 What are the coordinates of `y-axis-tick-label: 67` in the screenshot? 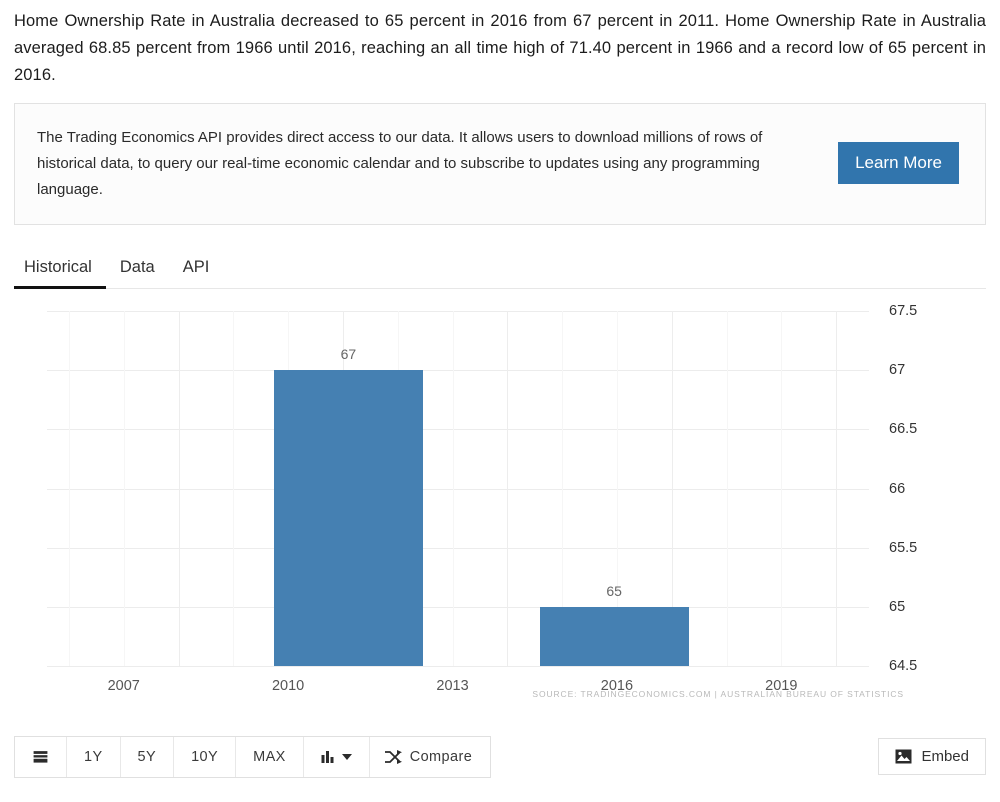 It's located at (897, 370).